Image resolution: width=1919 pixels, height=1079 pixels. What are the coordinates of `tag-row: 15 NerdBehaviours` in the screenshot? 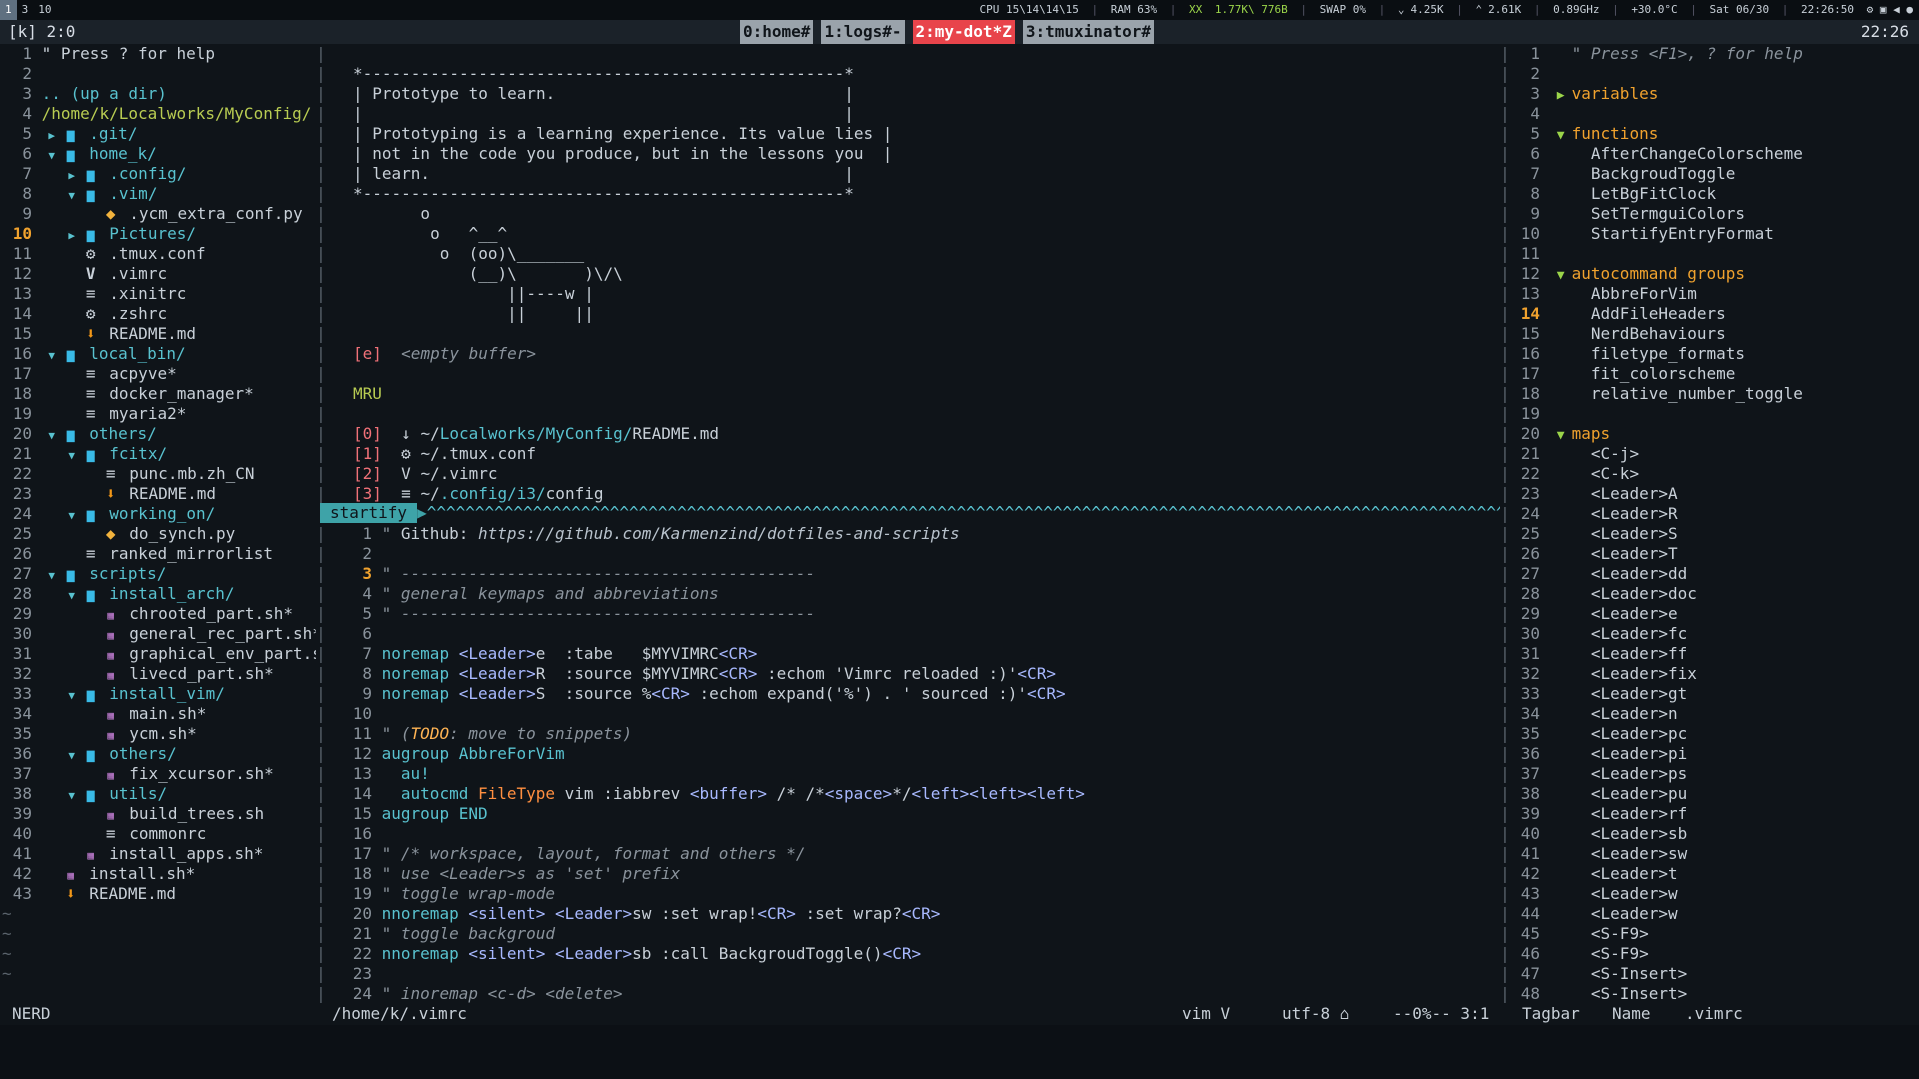 It's located at (1715, 334).